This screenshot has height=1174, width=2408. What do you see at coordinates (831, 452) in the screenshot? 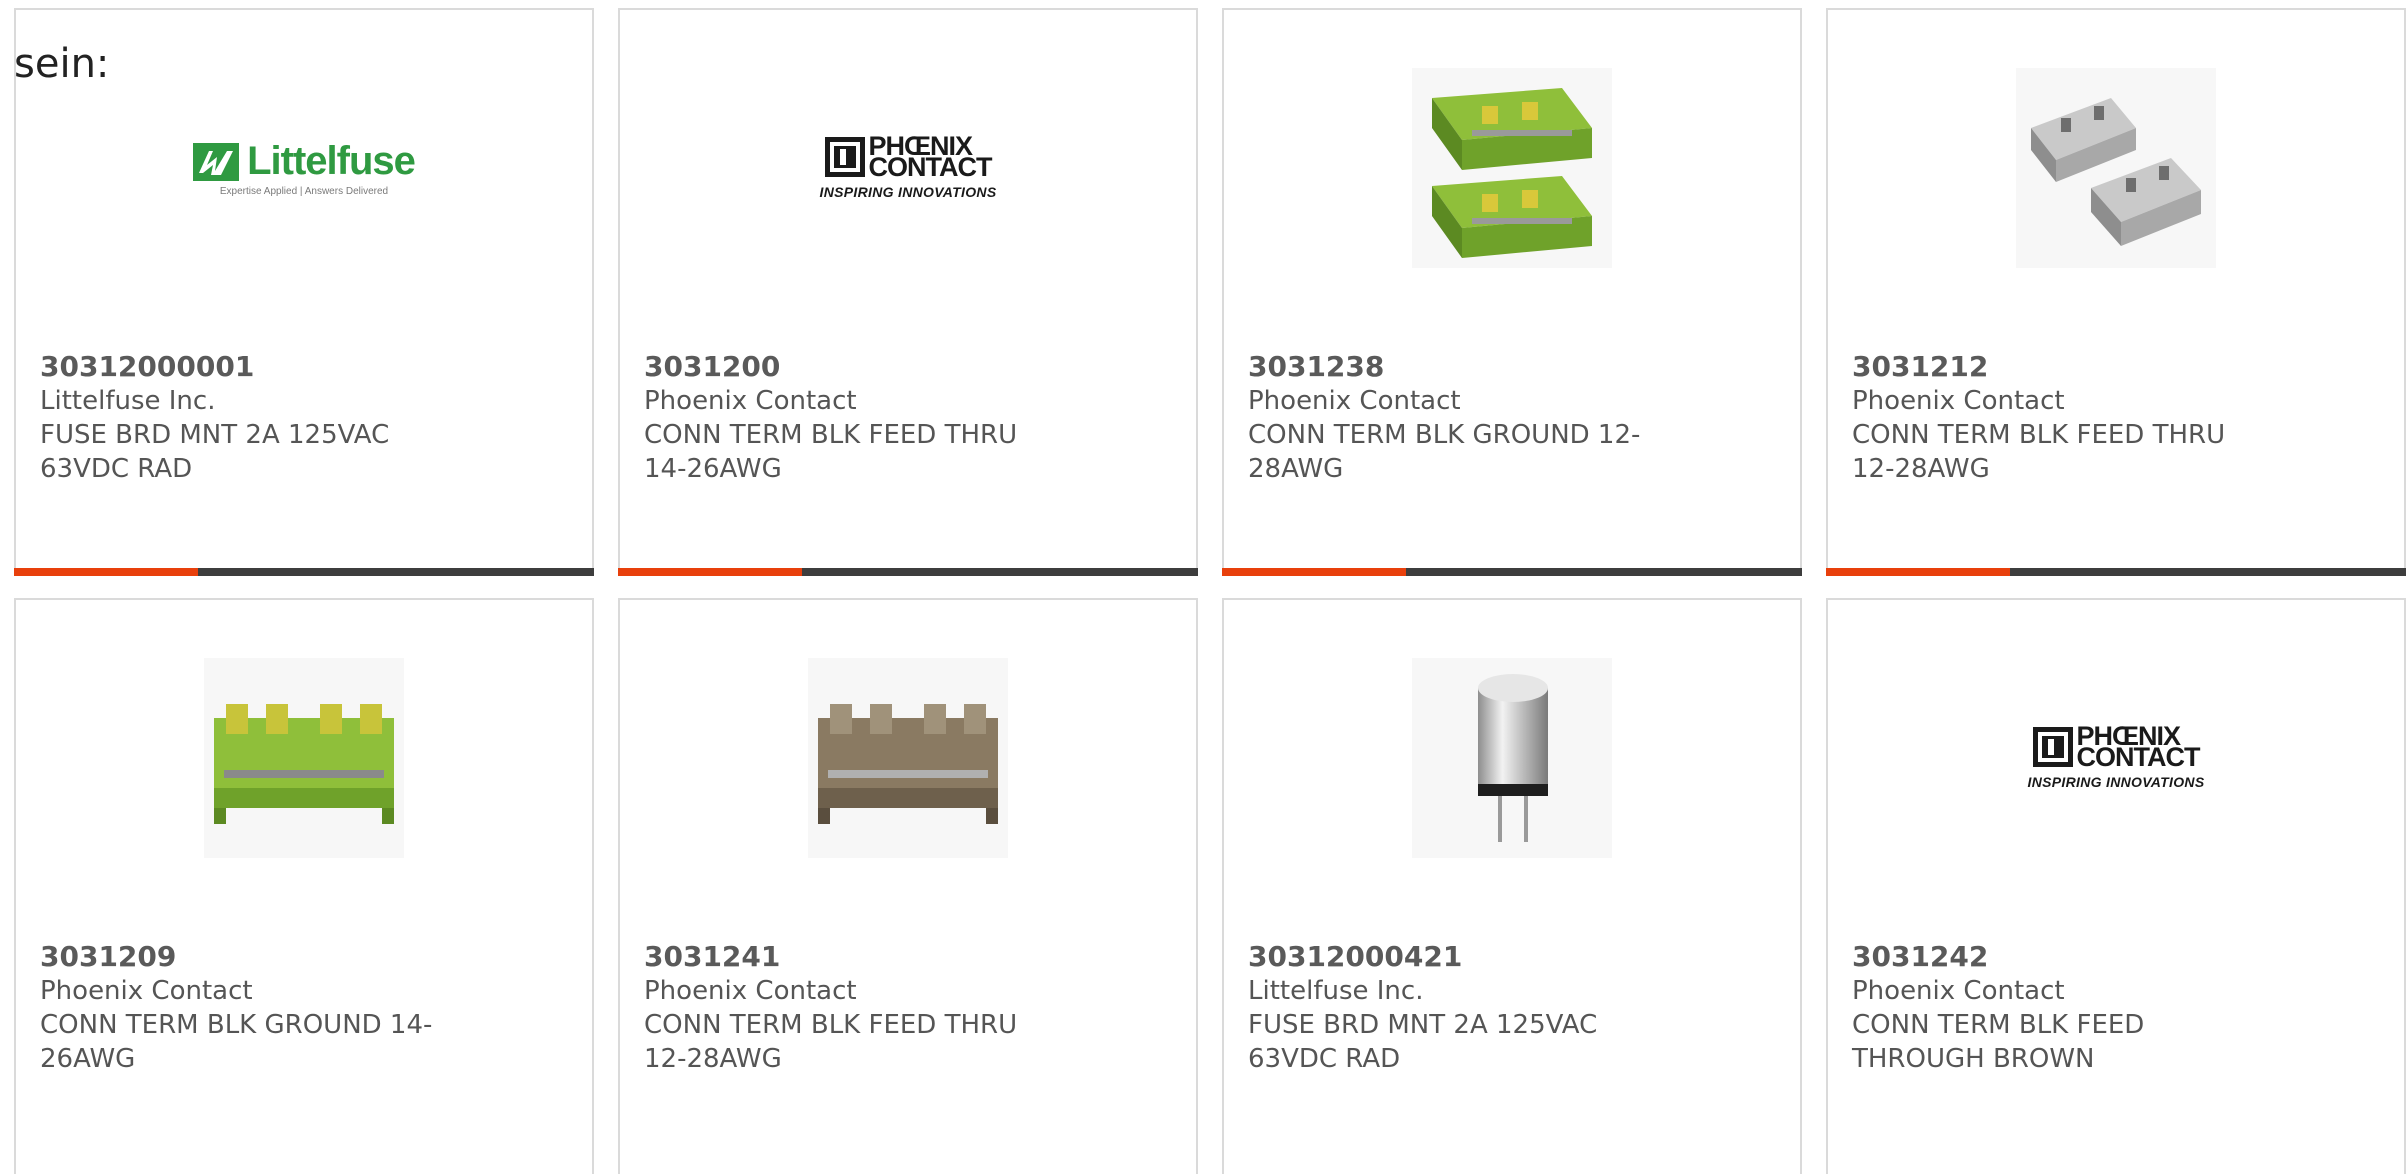
I see `description: CONN TERM BLK FEED THRU 14-26AWG` at bounding box center [831, 452].